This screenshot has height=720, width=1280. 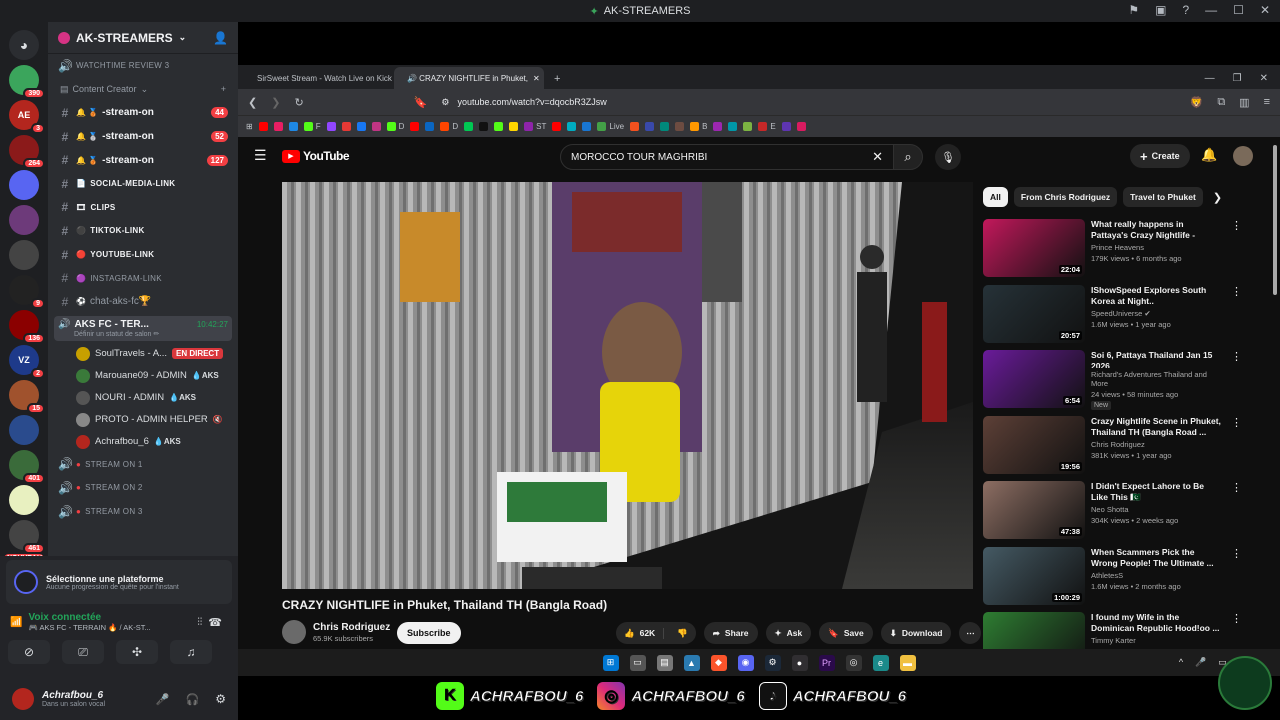 What do you see at coordinates (143, 137) in the screenshot?
I see `channel-item: # 🔔 🥈 -stream-on 52` at bounding box center [143, 137].